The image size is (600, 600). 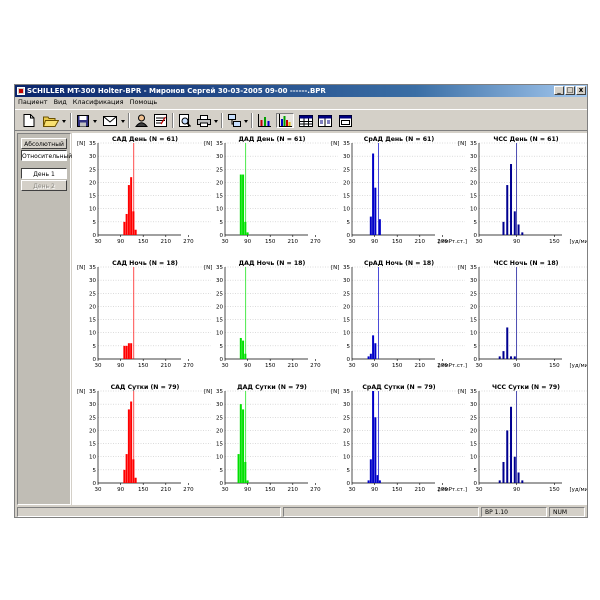 I want to click on network-dropdown-arrow, so click(x=246, y=121).